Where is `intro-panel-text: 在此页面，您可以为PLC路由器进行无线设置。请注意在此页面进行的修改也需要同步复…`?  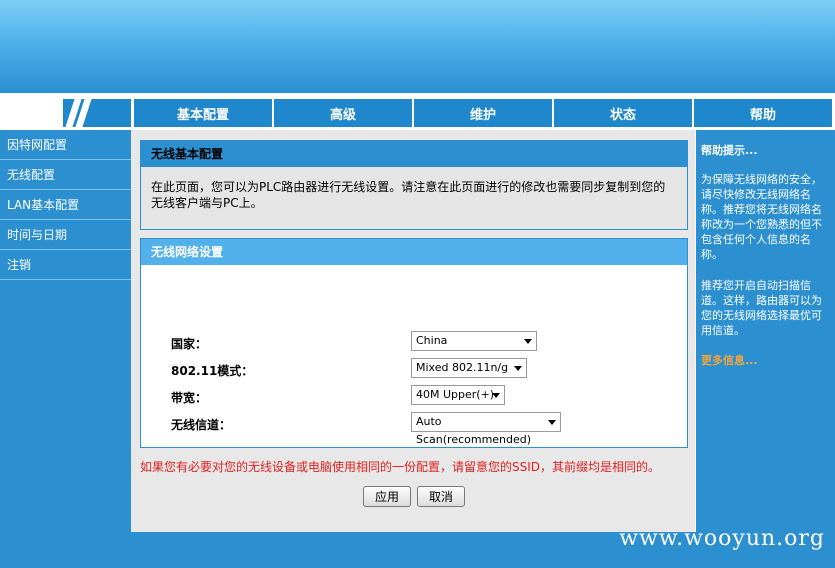 intro-panel-text: 在此页面，您可以为PLC路由器进行无线设置。请注意在此页面进行的修改也需要同步复… is located at coordinates (408, 195).